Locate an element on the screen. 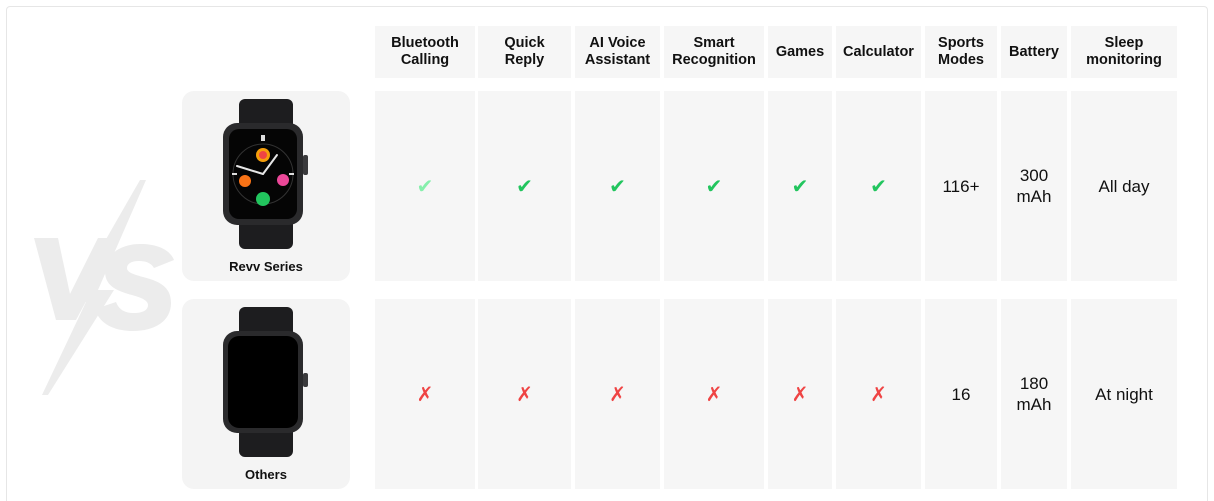 The height and width of the screenshot is (501, 1214). cell-value: At night is located at coordinates (1124, 394).